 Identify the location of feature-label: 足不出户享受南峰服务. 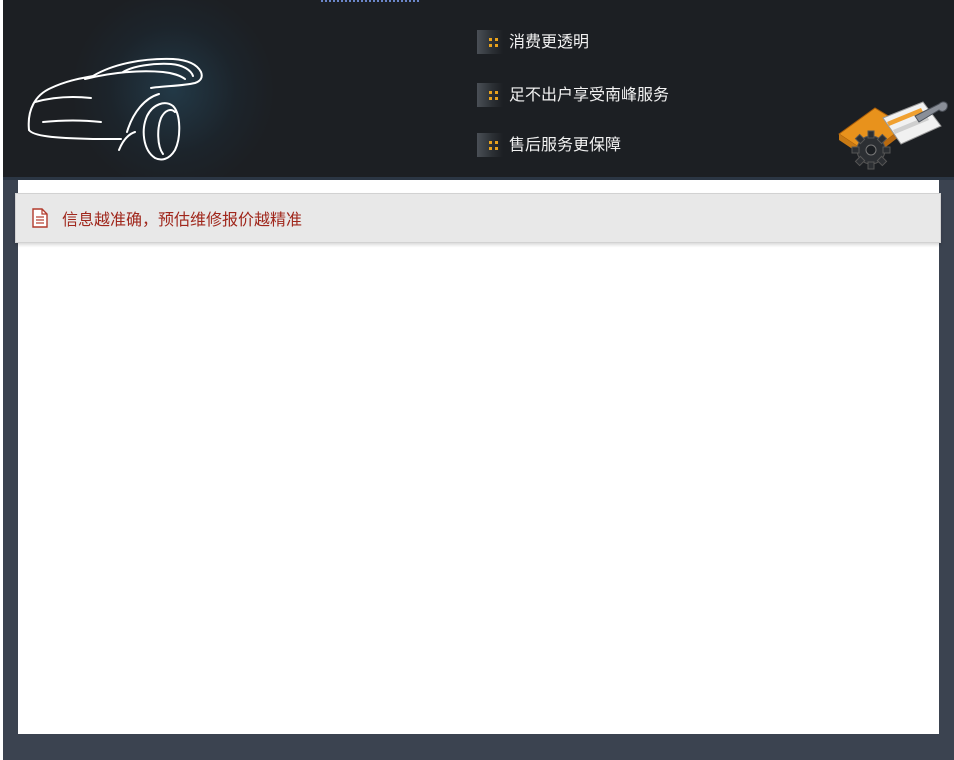
(589, 94).